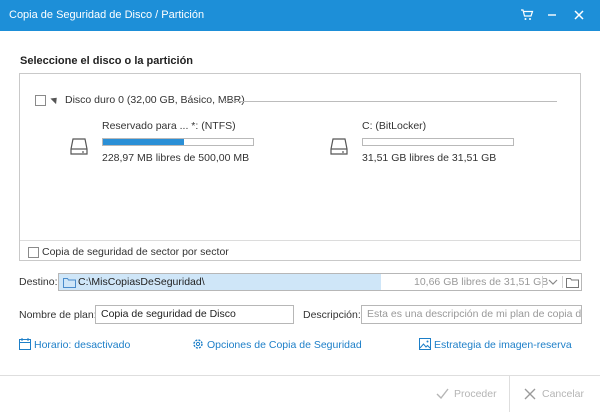 This screenshot has width=600, height=412. I want to click on title-bar: Copia de Seguridad de Disco / Partición, so click(300, 15).